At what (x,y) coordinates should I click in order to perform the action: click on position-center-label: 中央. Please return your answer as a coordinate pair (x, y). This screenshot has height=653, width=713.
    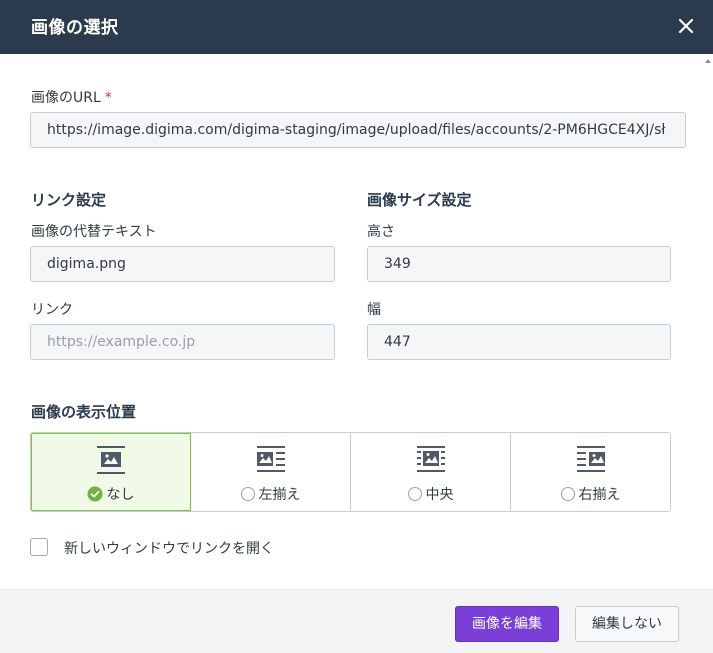
    Looking at the image, I should click on (439, 495).